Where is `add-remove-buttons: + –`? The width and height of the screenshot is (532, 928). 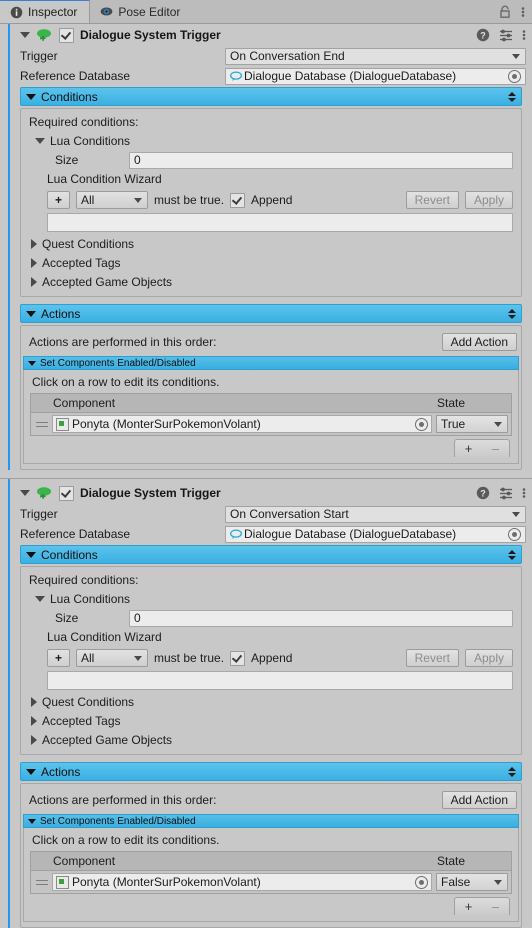
add-remove-buttons: + – is located at coordinates (482, 906).